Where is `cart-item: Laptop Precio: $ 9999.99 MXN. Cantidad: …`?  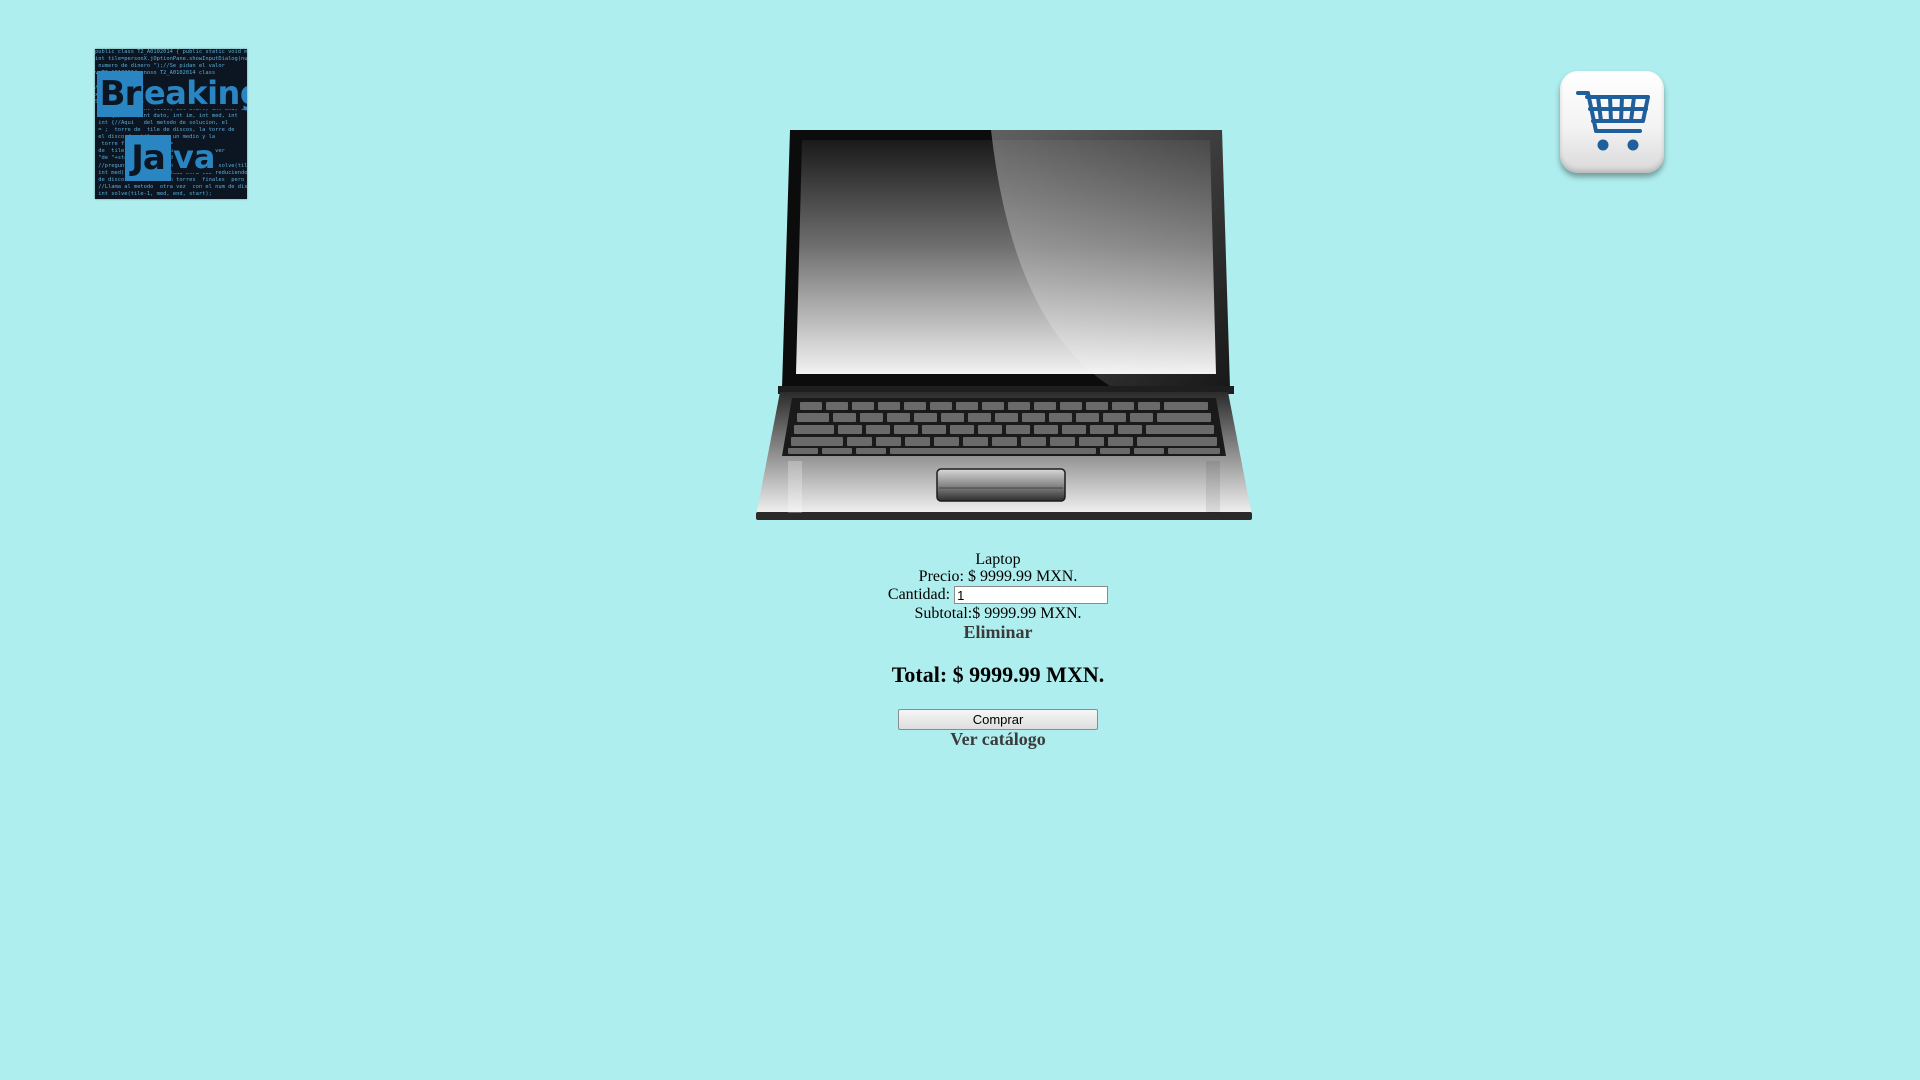 cart-item: Laptop Precio: $ 9999.99 MXN. Cantidad: … is located at coordinates (960, 597).